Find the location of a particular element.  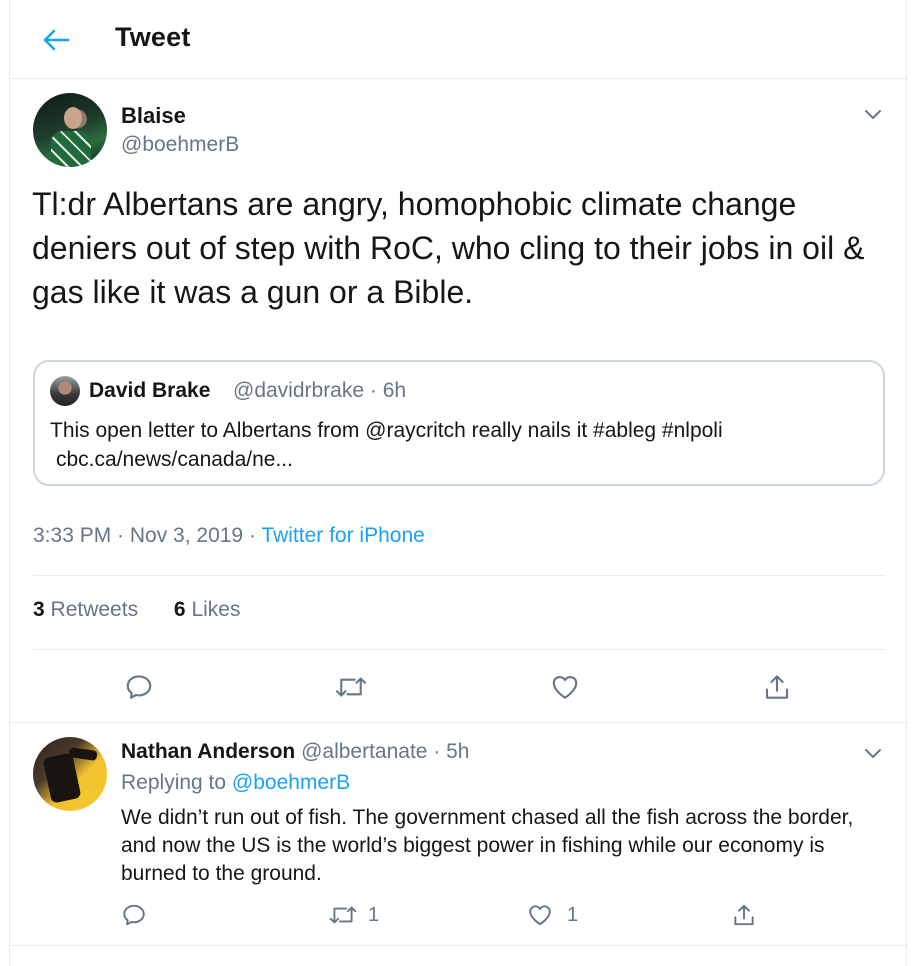

retweet-count: 1 is located at coordinates (374, 914).